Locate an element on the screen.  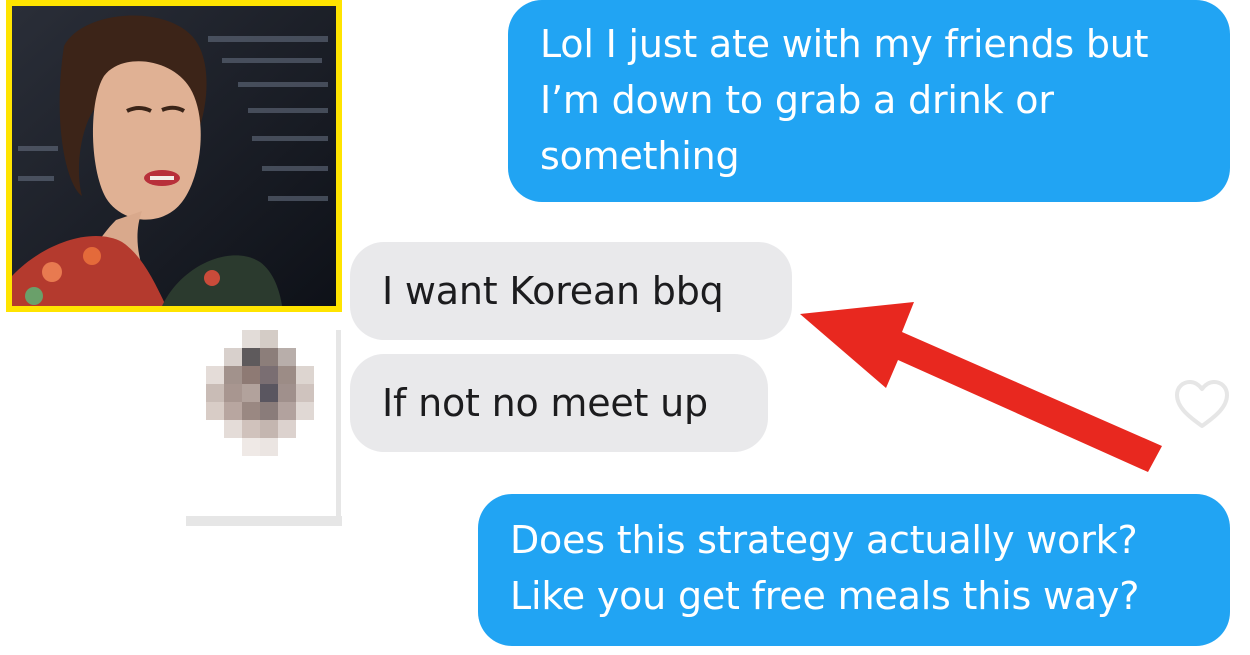
message-incoming: If not no meet up is located at coordinates (559, 403).